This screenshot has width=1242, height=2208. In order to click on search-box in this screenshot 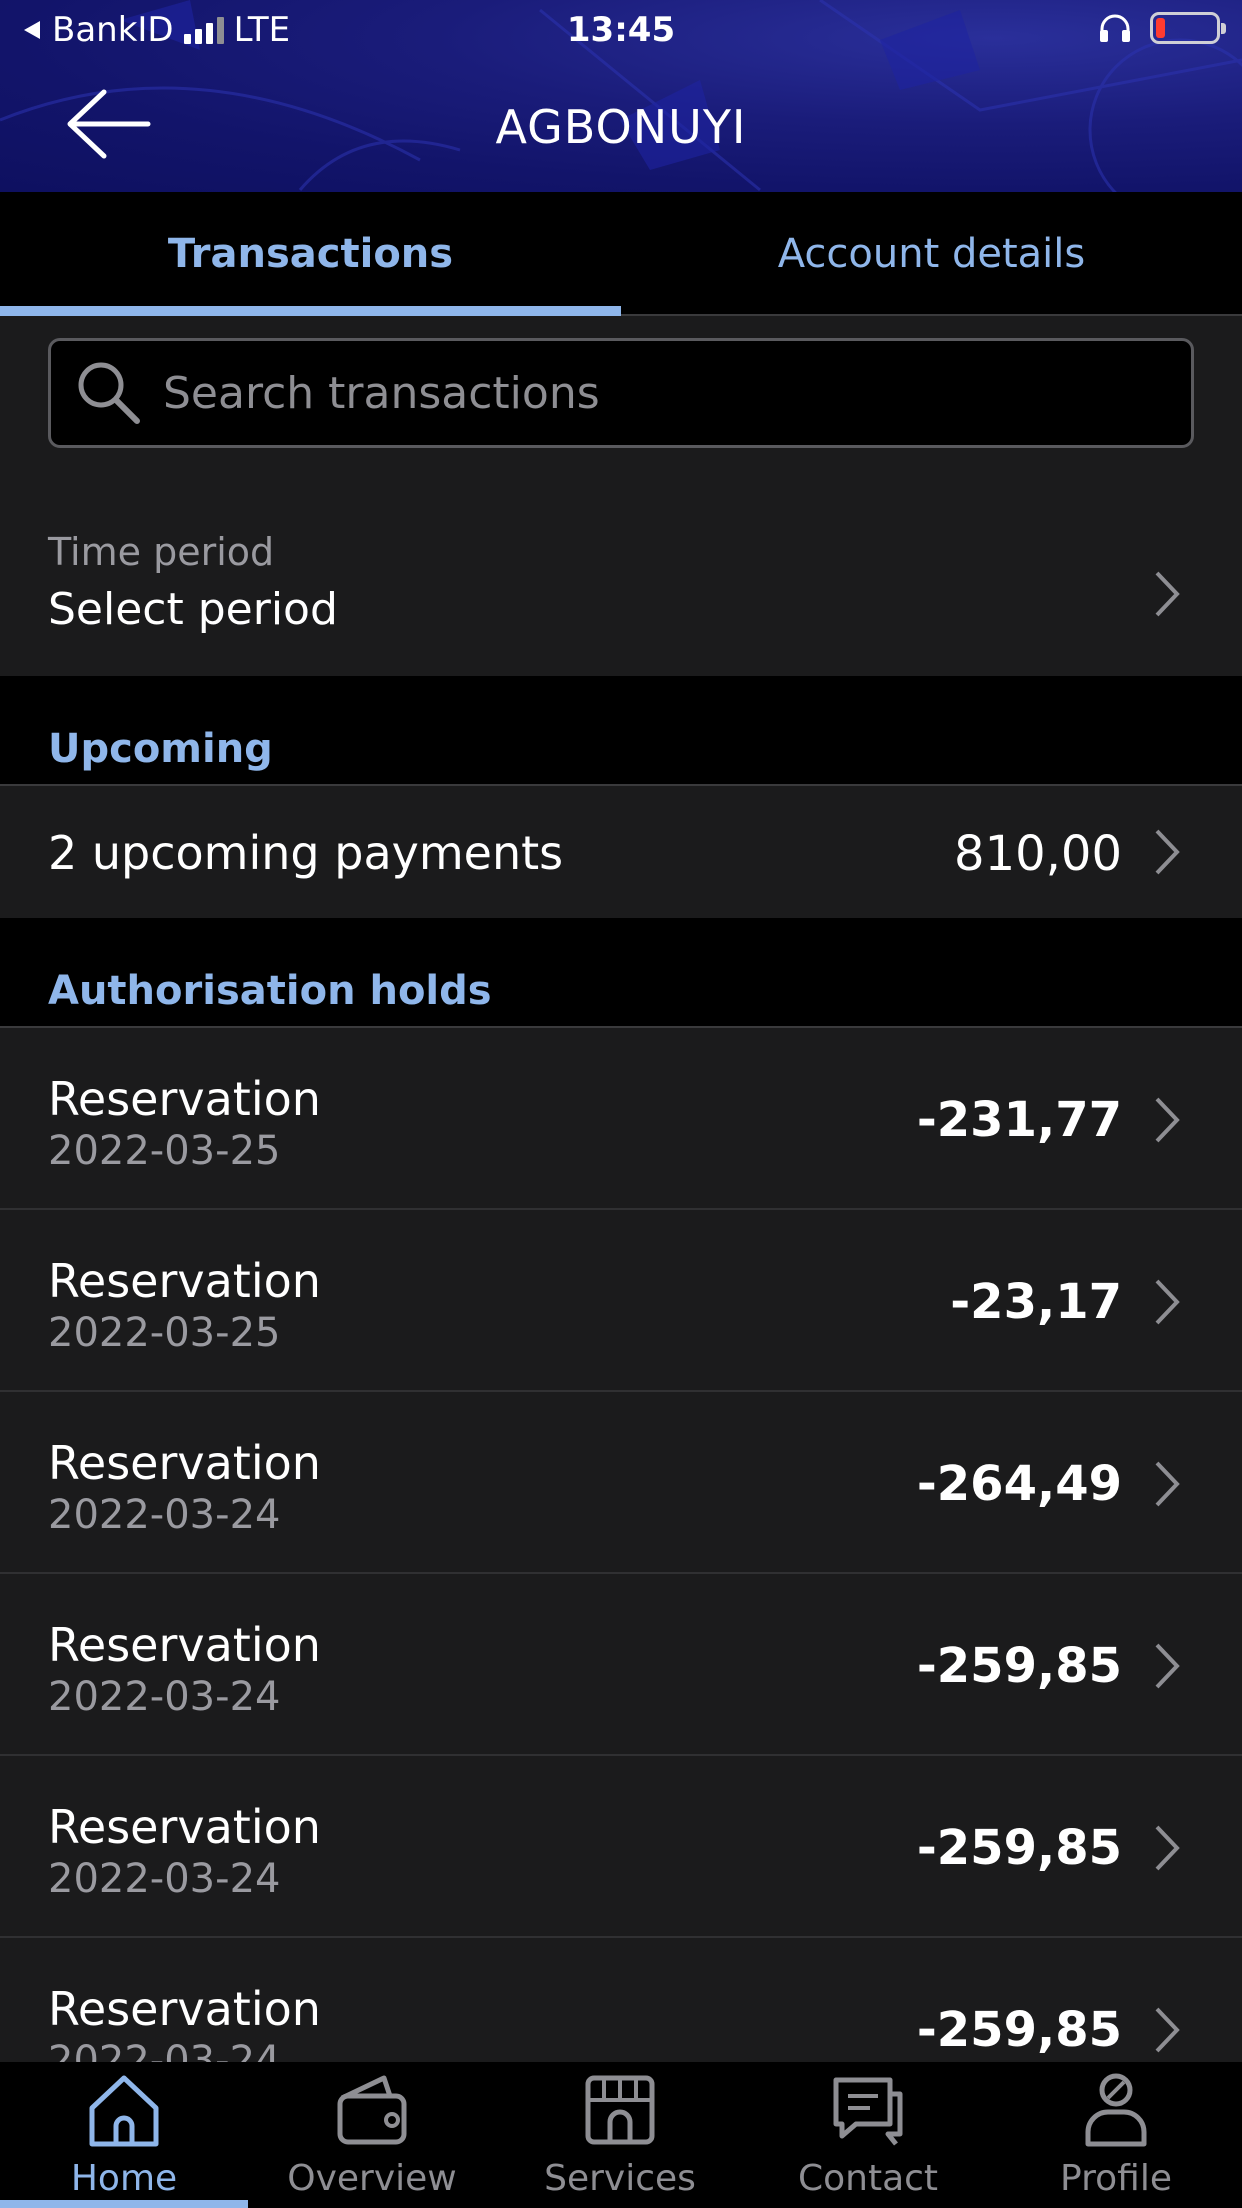, I will do `click(621, 393)`.